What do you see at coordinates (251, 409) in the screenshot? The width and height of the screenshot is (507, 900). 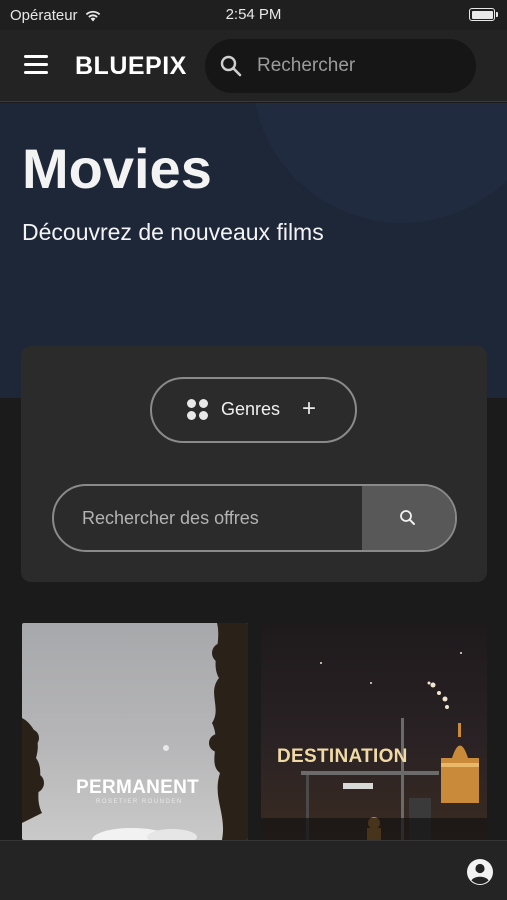 I see `genres-label: Genres` at bounding box center [251, 409].